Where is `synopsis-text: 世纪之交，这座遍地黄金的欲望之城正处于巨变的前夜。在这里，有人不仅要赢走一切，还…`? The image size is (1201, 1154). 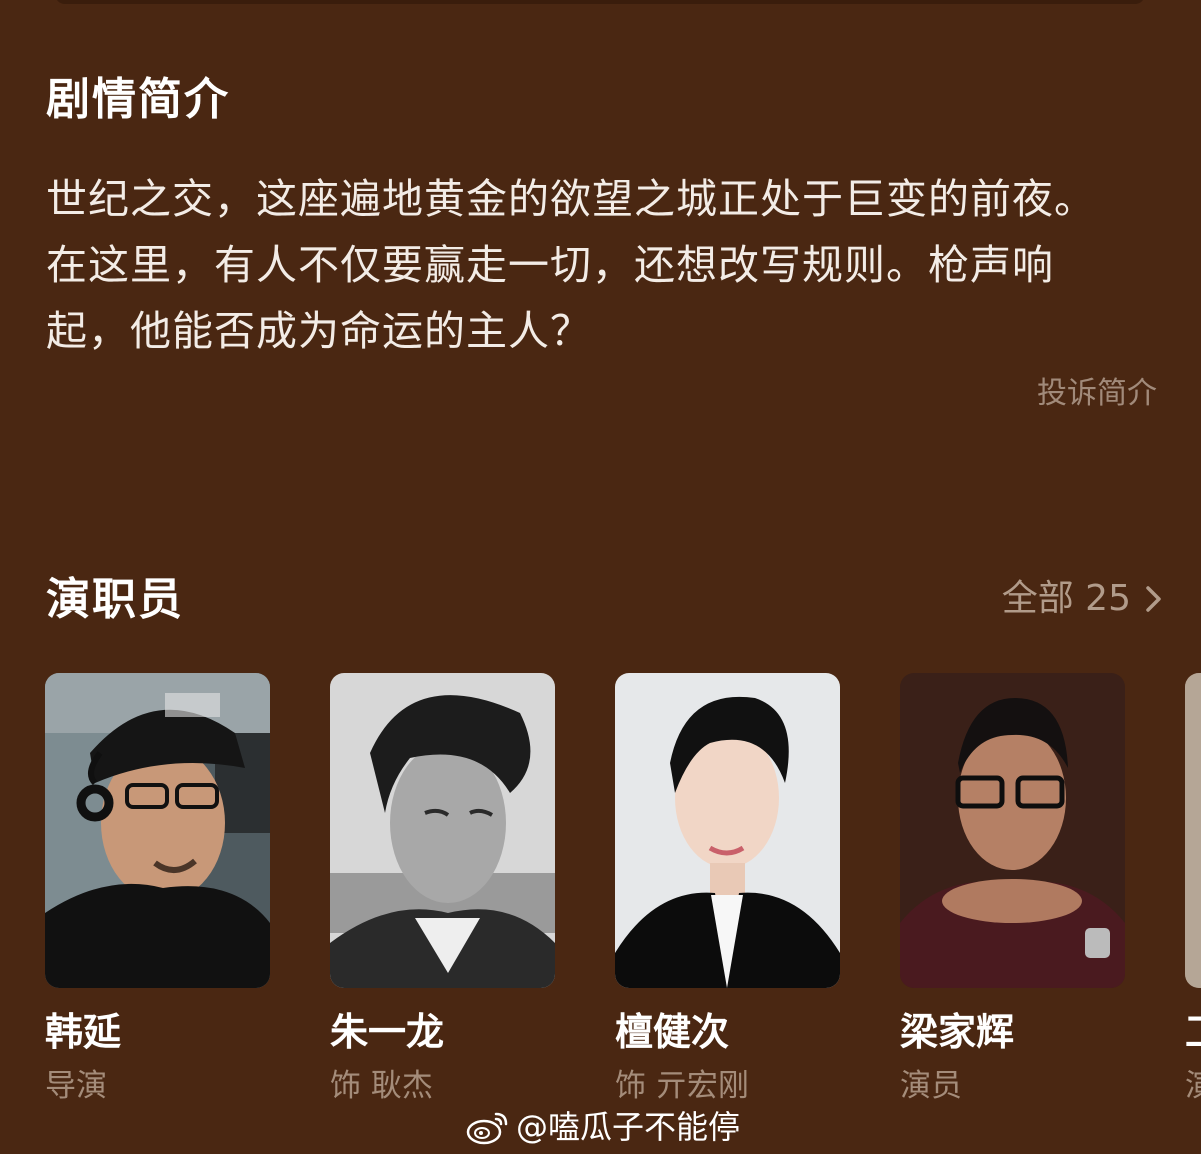
synopsis-text: 世纪之交，这座遍地黄金的欲望之城正处于巨变的前夜。在这里，有人不仅要赢走一切，还… is located at coordinates (571, 265).